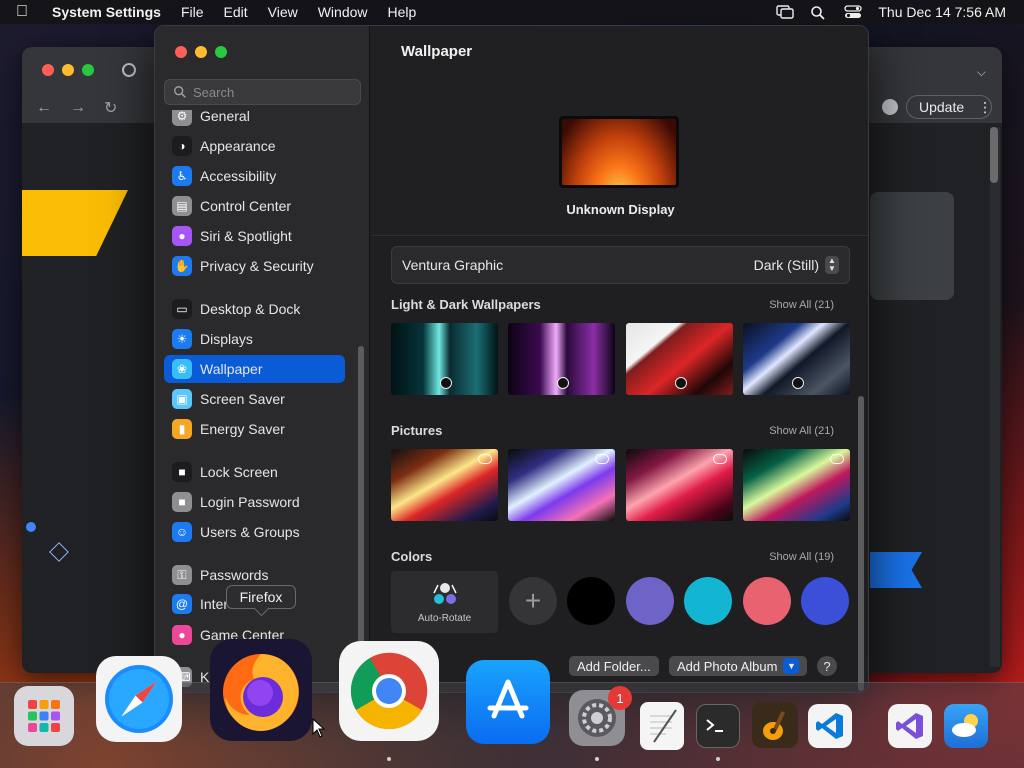 The height and width of the screenshot is (768, 1024). I want to click on chrome-close-button, so click(48, 70).